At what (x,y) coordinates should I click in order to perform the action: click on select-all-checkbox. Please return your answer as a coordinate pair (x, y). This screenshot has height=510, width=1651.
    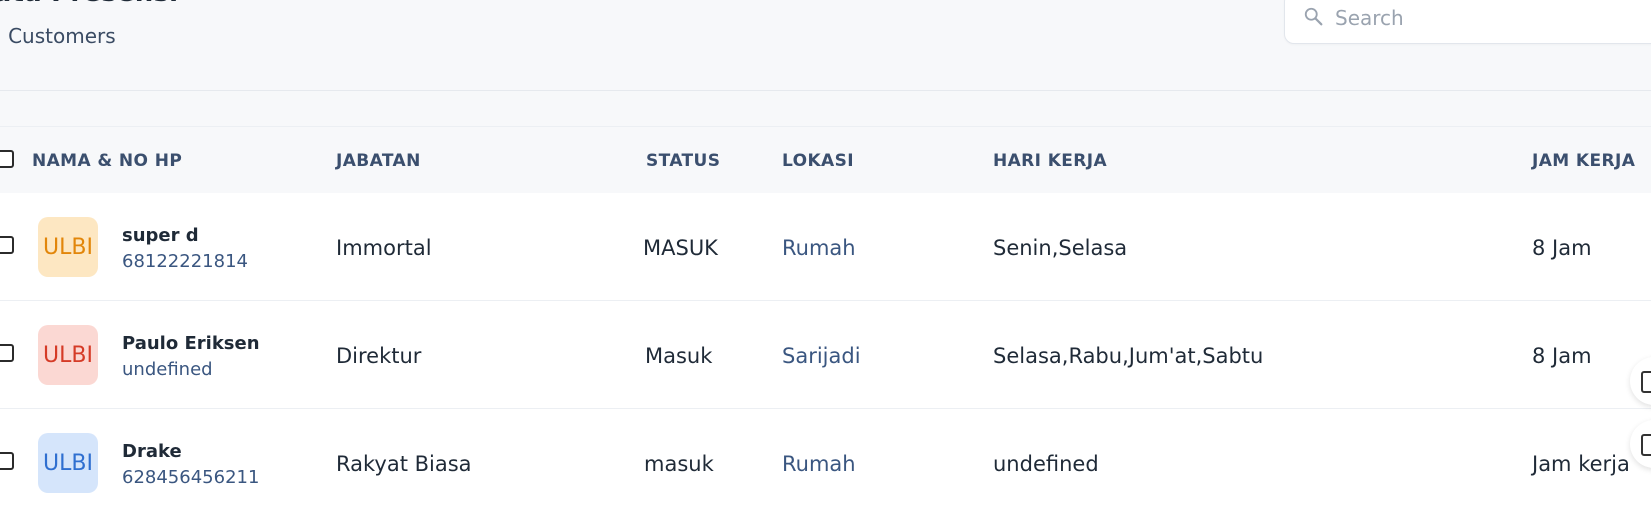
    Looking at the image, I should click on (7, 159).